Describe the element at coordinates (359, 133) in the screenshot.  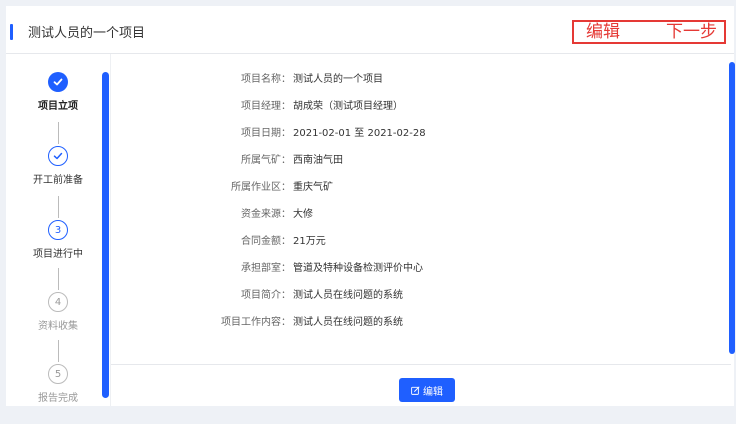
I see `detail-value: 2021-02-01 至 2021-02-28` at that location.